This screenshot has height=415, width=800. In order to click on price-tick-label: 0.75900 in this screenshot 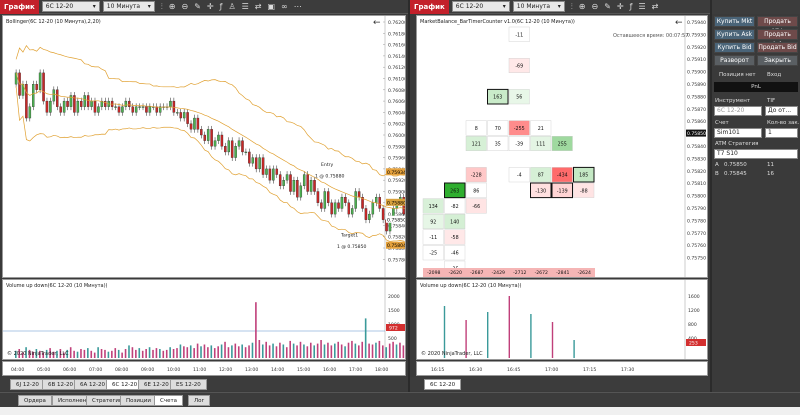, I will do `click(396, 193)`.